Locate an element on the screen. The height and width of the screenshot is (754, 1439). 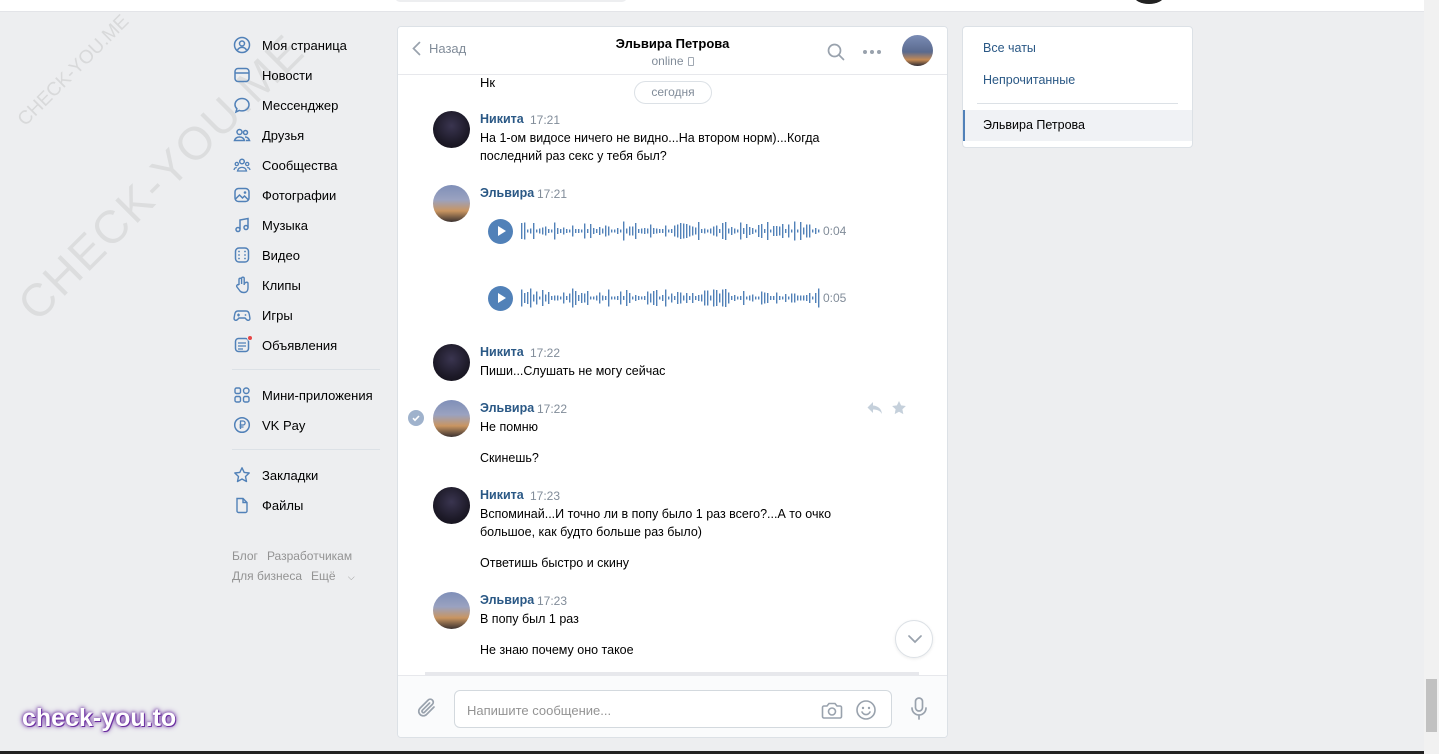
reply-icon is located at coordinates (875, 408).